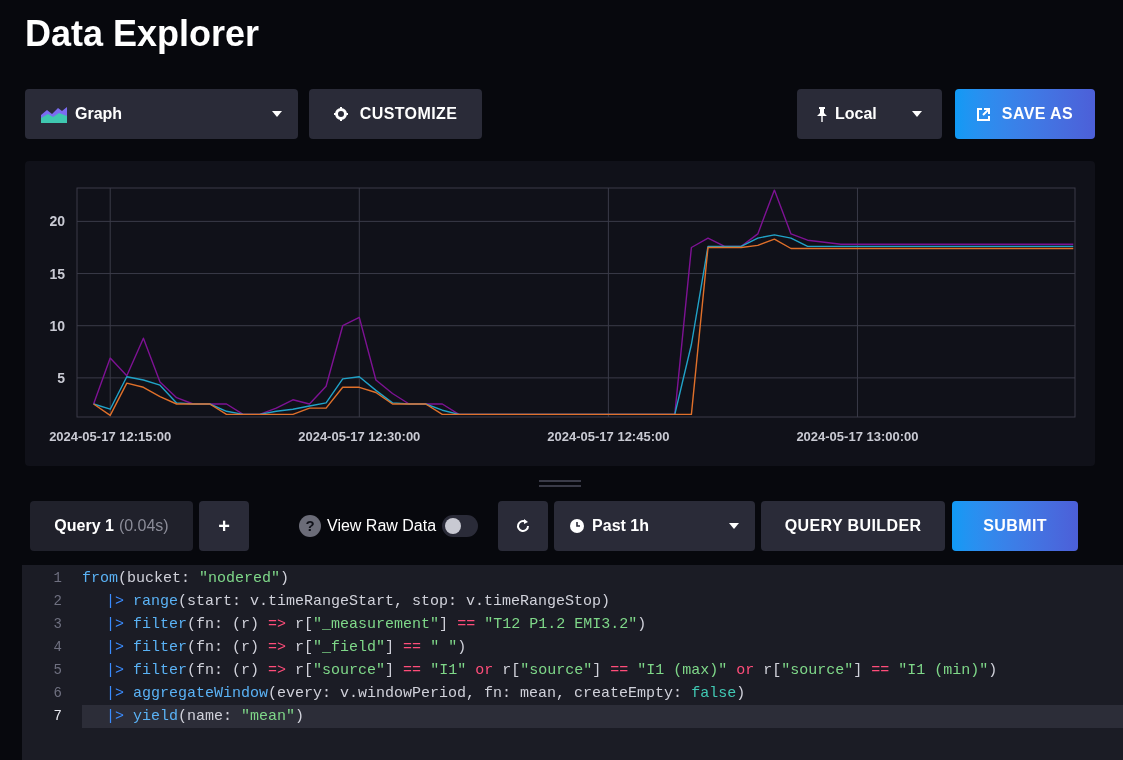 The height and width of the screenshot is (760, 1123). What do you see at coordinates (57, 325) in the screenshot?
I see `y-tick-label: 10` at bounding box center [57, 325].